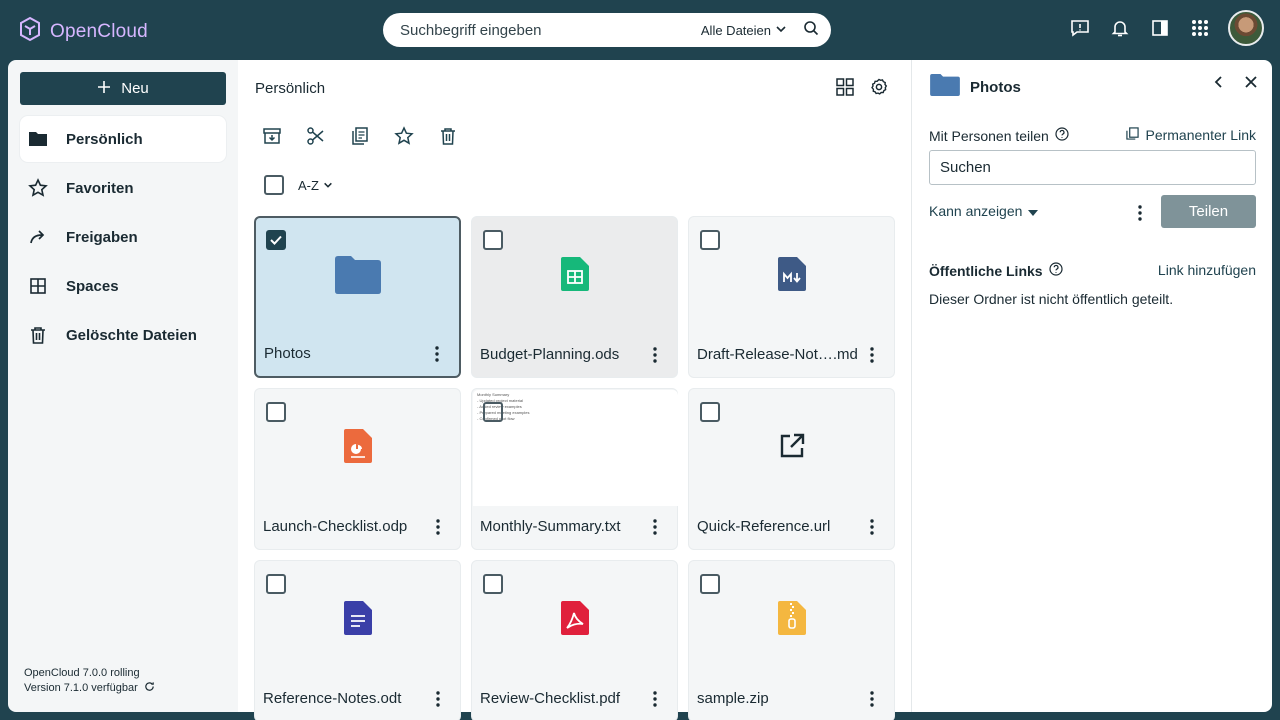 This screenshot has width=1280, height=720. What do you see at coordinates (123, 286) in the screenshot?
I see `sidebar-item-spaces: Spaces` at bounding box center [123, 286].